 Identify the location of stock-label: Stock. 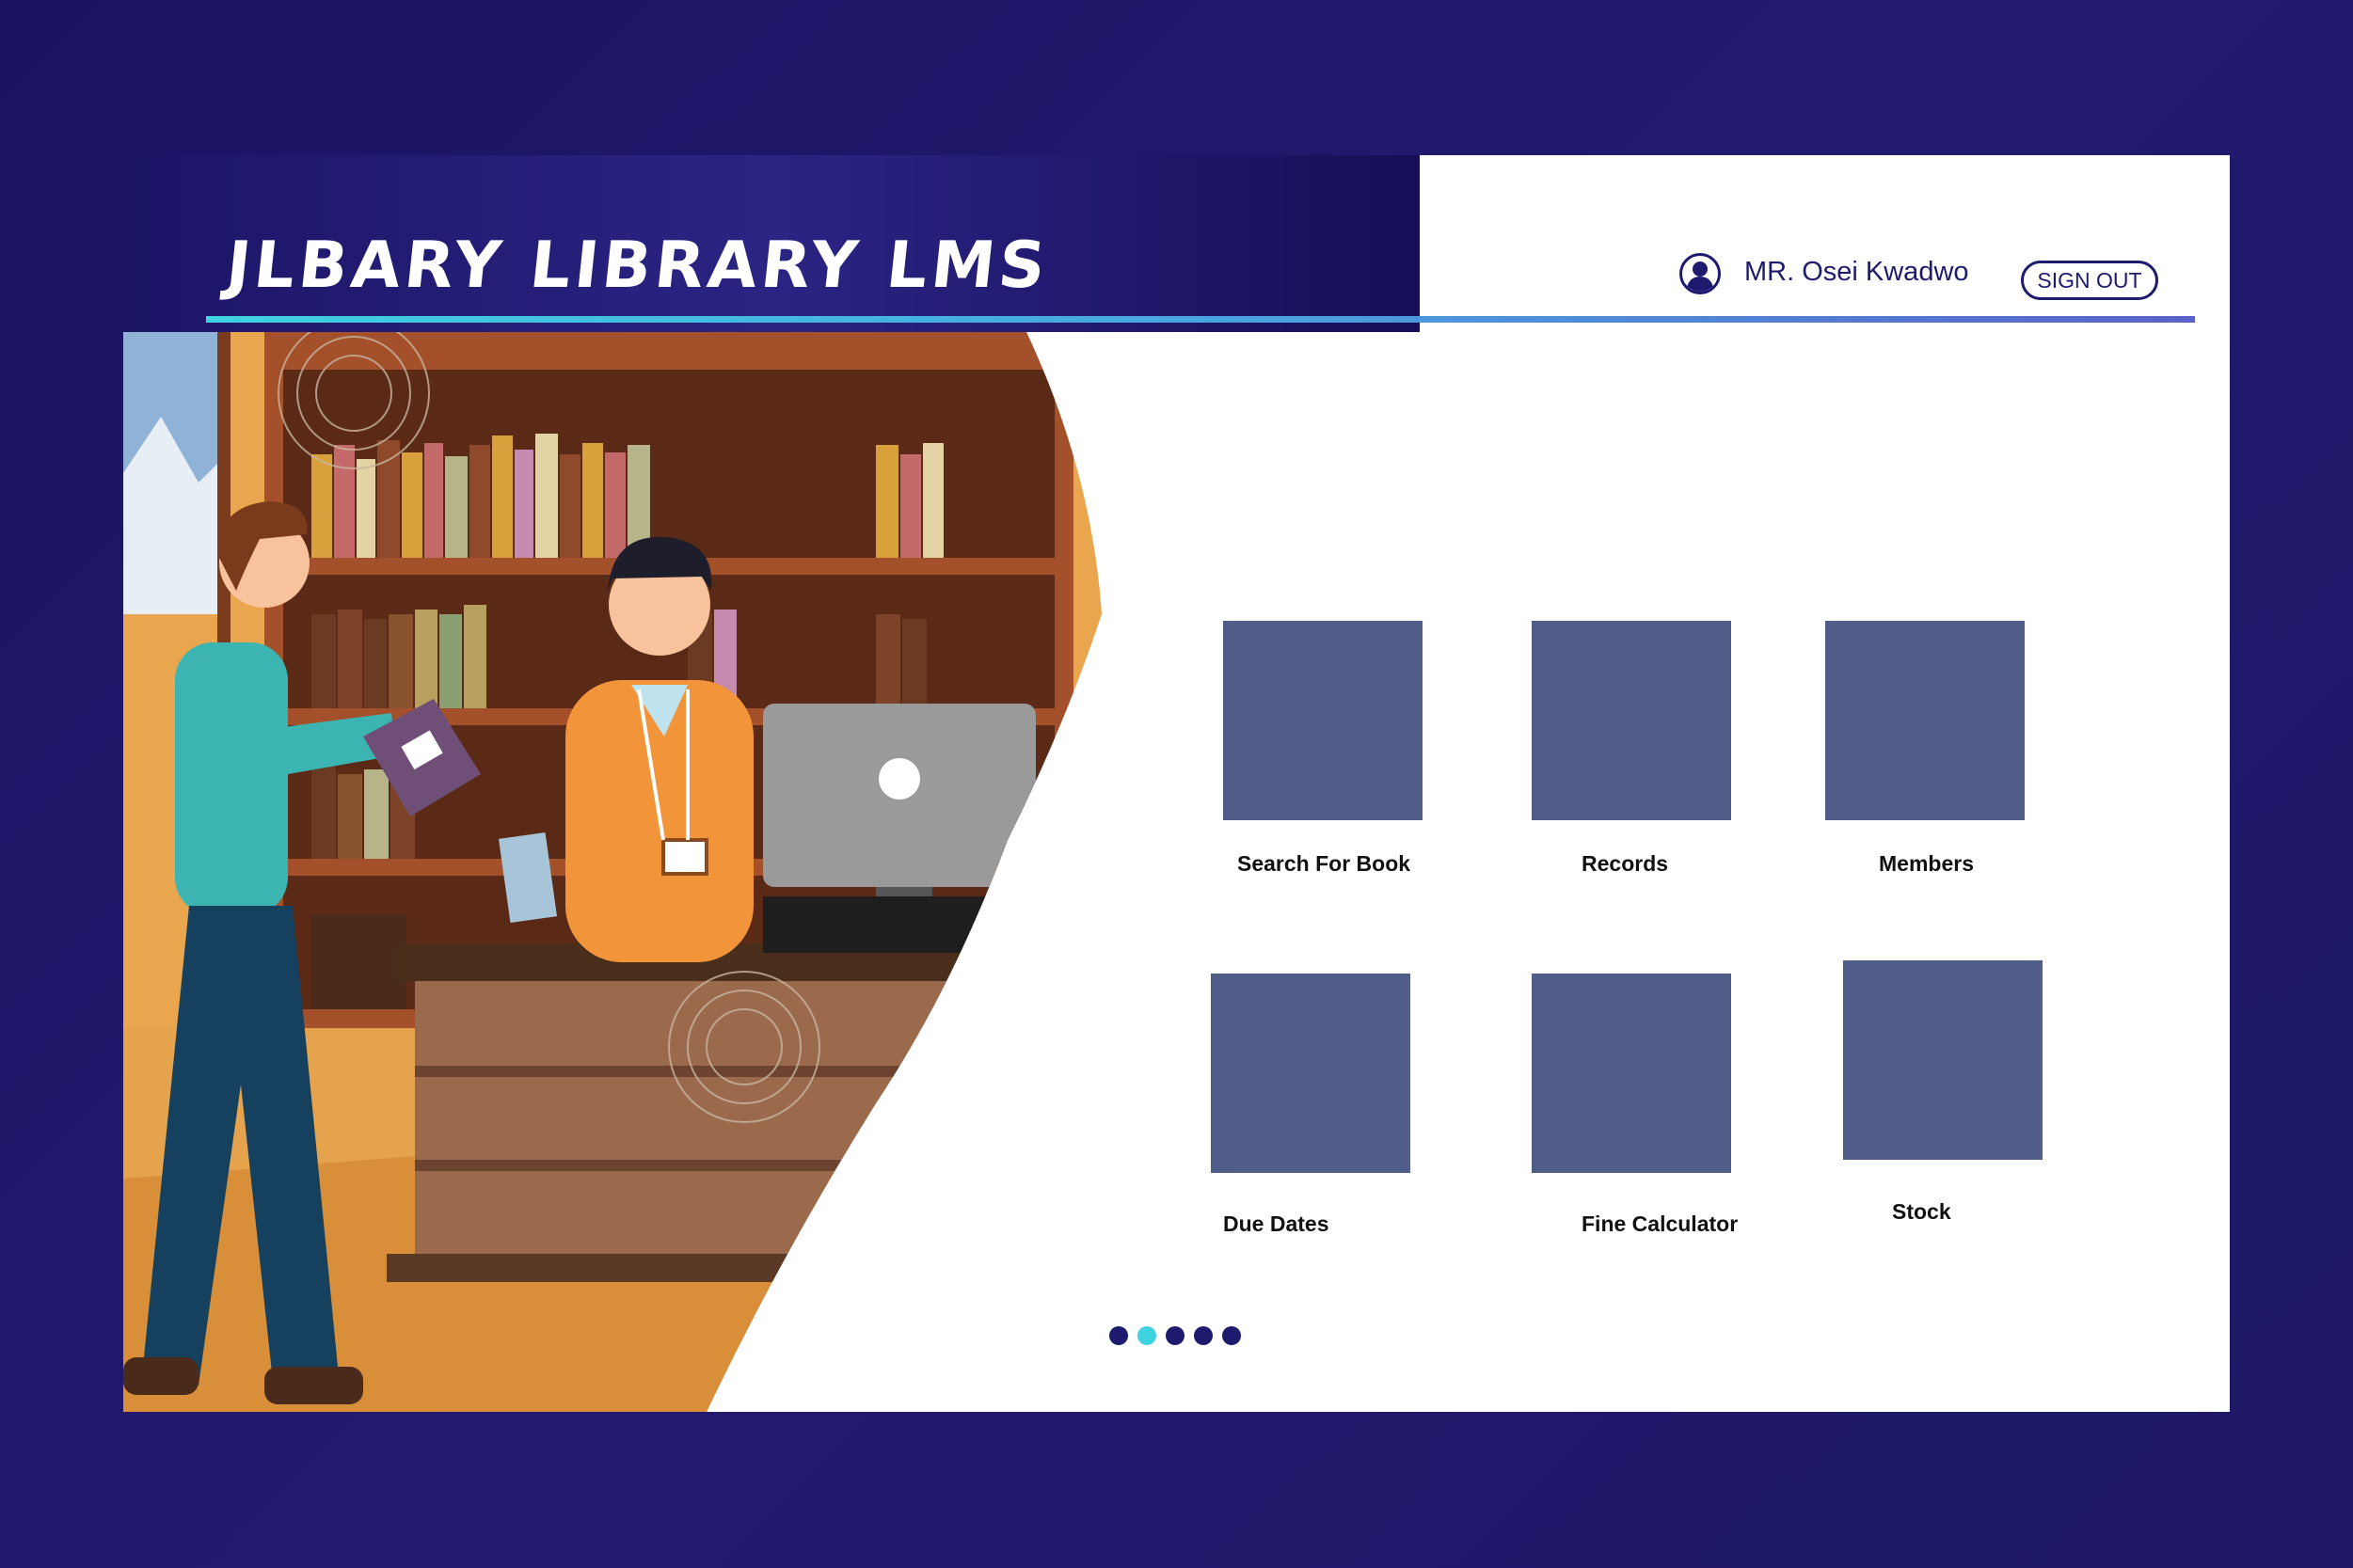
(1921, 1212).